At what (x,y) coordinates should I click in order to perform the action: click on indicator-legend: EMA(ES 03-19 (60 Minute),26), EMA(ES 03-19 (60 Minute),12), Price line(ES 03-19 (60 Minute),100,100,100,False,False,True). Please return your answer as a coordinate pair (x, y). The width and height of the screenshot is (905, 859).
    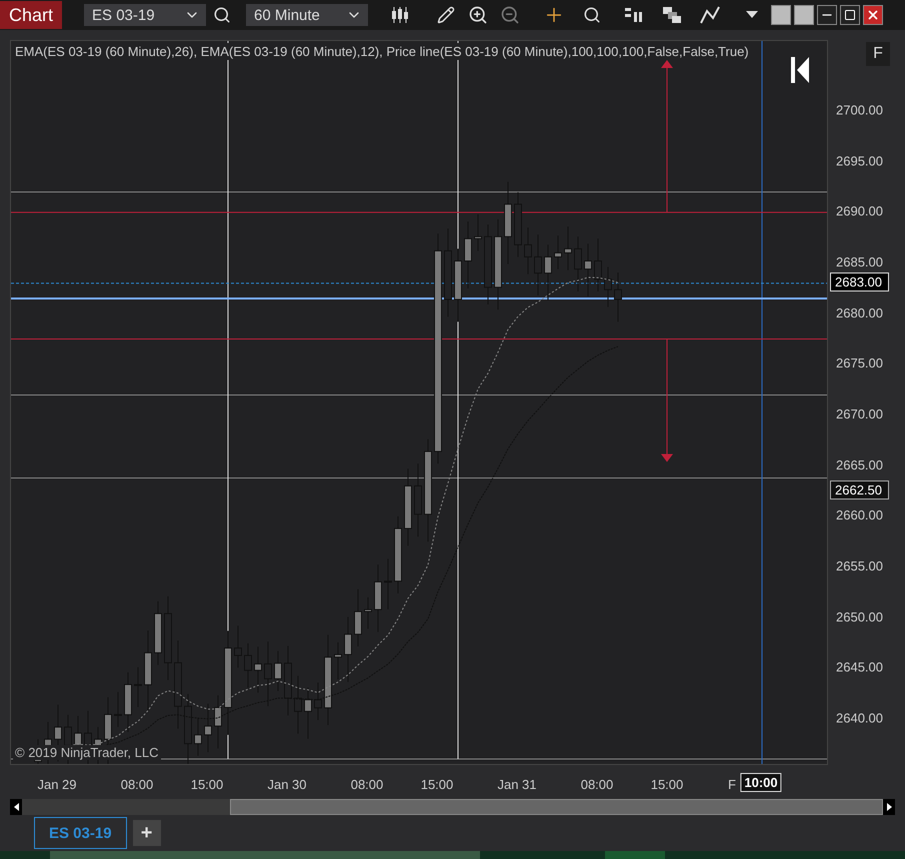
    Looking at the image, I should click on (382, 51).